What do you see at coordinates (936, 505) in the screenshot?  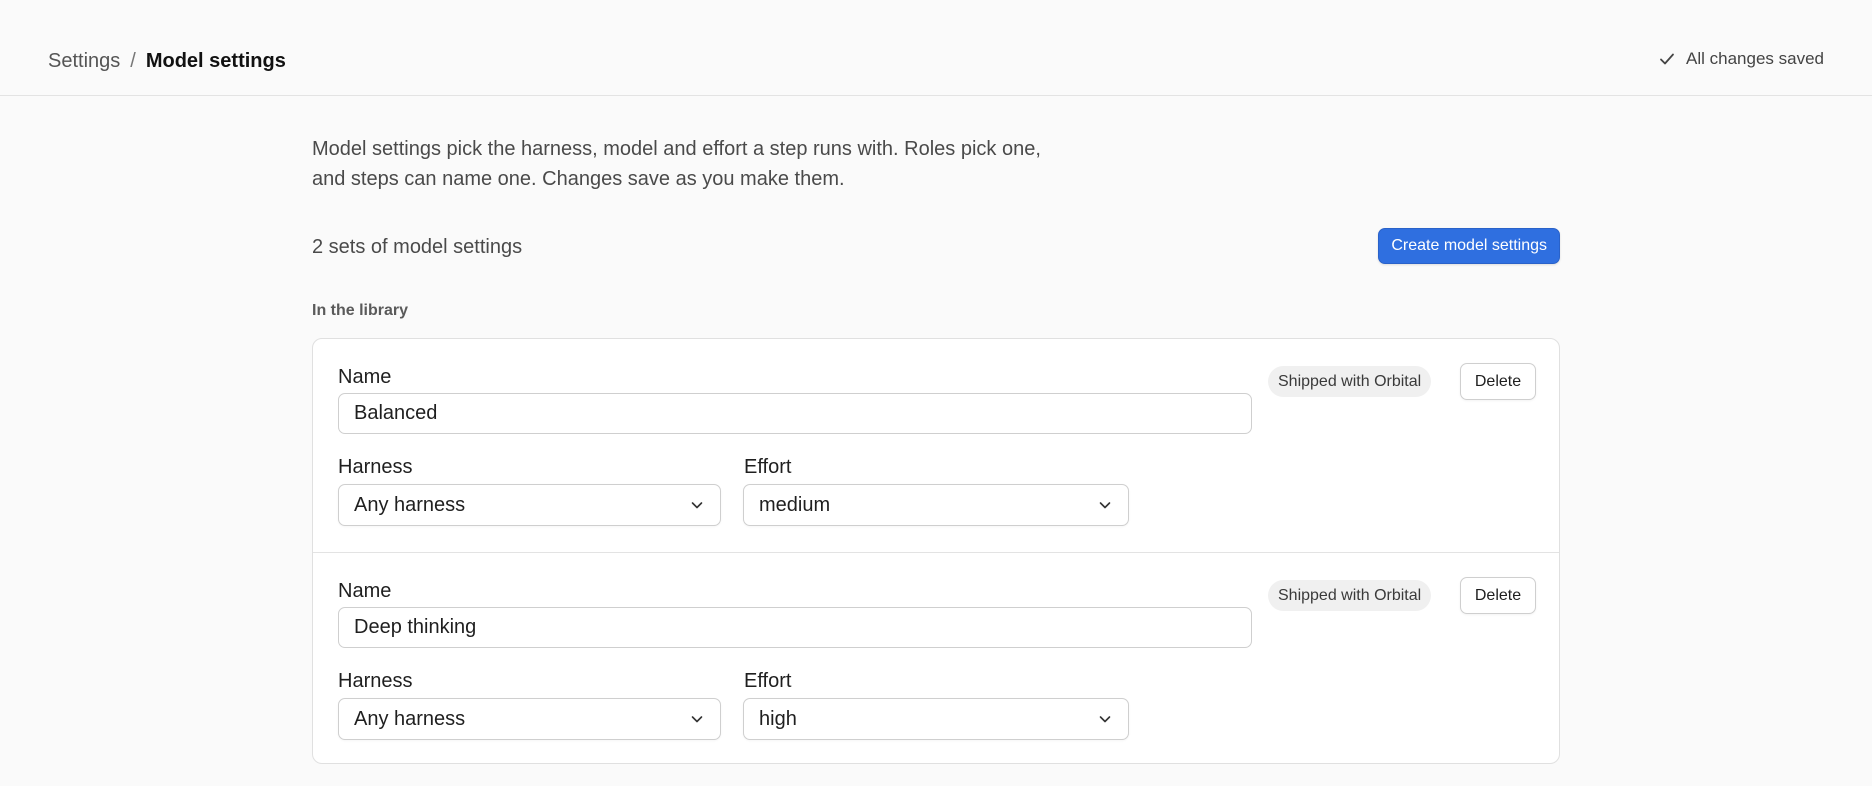 I see `effort-select: medium` at bounding box center [936, 505].